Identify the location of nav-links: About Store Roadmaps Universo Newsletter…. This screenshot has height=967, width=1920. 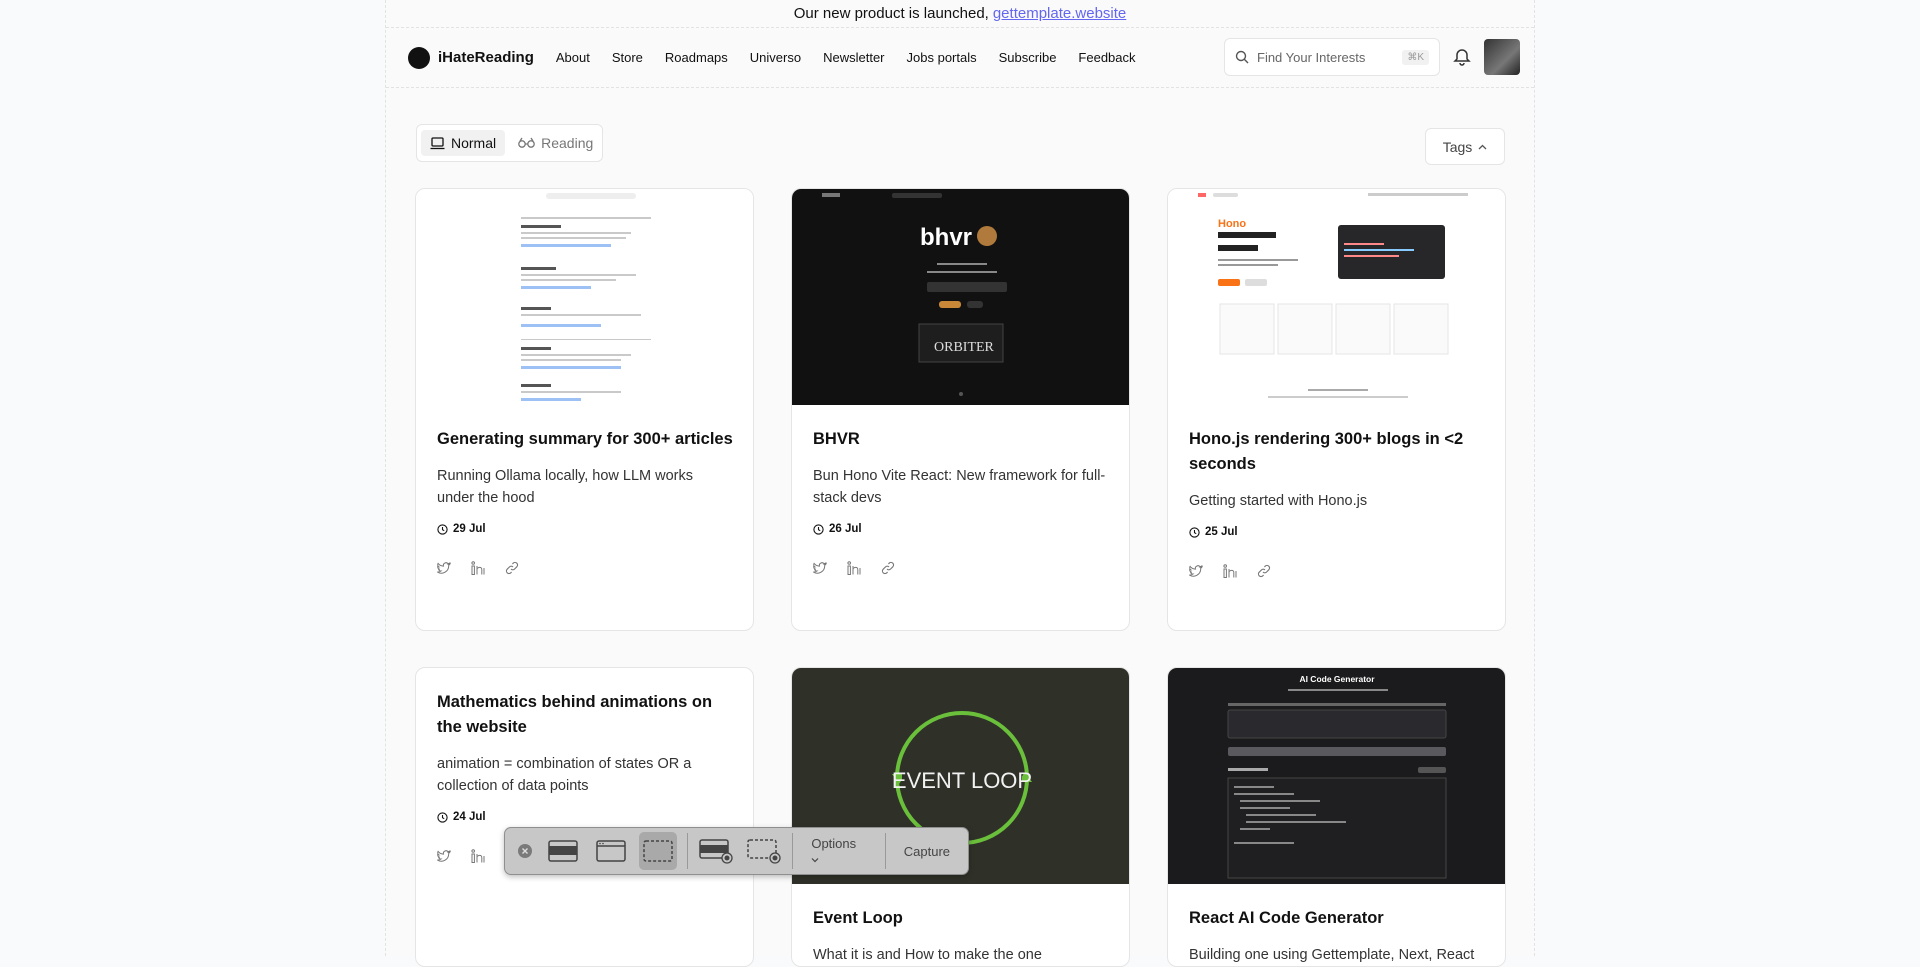
(846, 57).